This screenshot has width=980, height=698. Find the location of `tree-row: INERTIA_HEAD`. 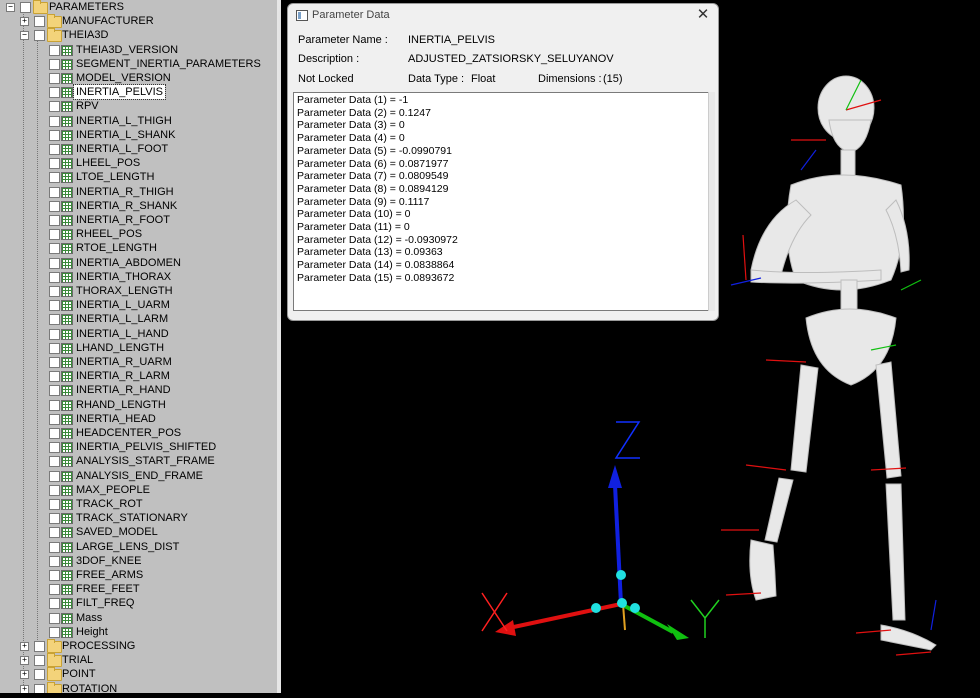

tree-row: INERTIA_HEAD is located at coordinates (138, 419).